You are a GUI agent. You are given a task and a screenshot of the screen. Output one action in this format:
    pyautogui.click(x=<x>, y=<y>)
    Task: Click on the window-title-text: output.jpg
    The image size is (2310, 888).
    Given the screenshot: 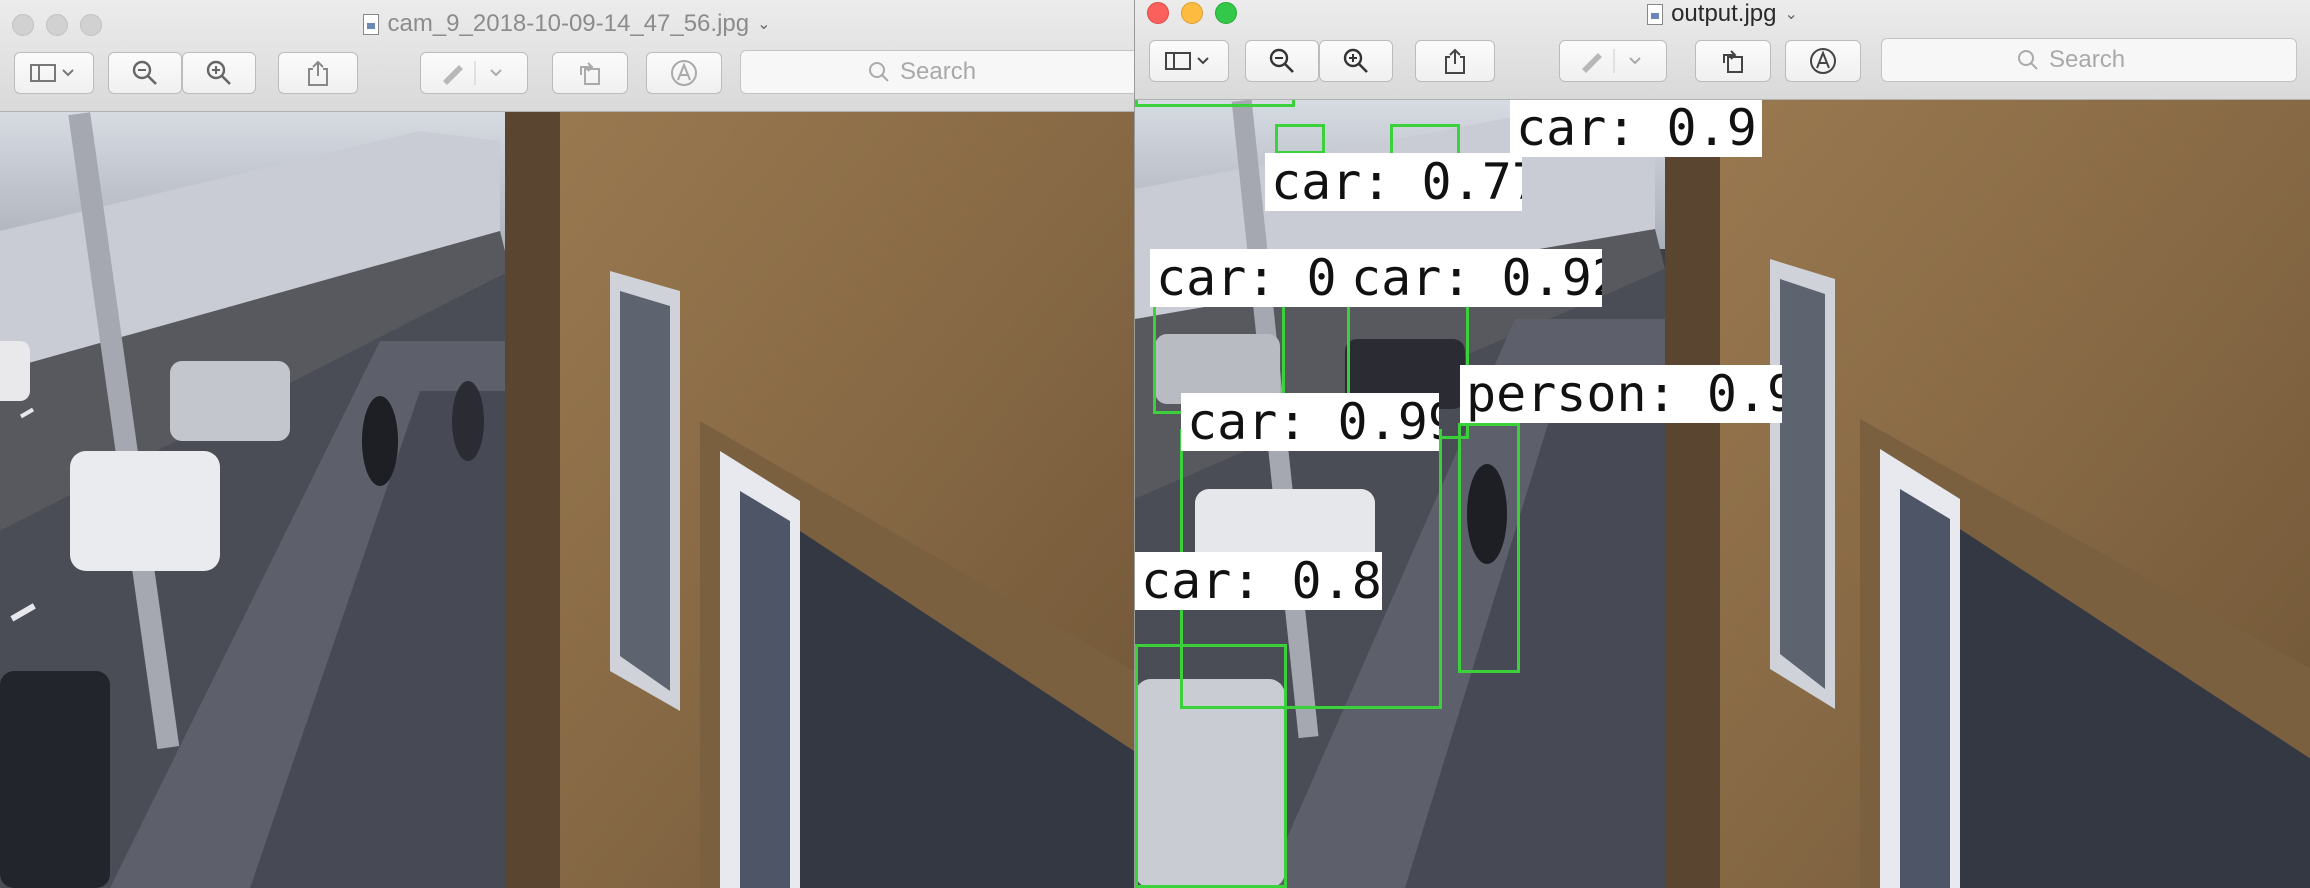 What is the action you would take?
    pyautogui.click(x=1724, y=13)
    